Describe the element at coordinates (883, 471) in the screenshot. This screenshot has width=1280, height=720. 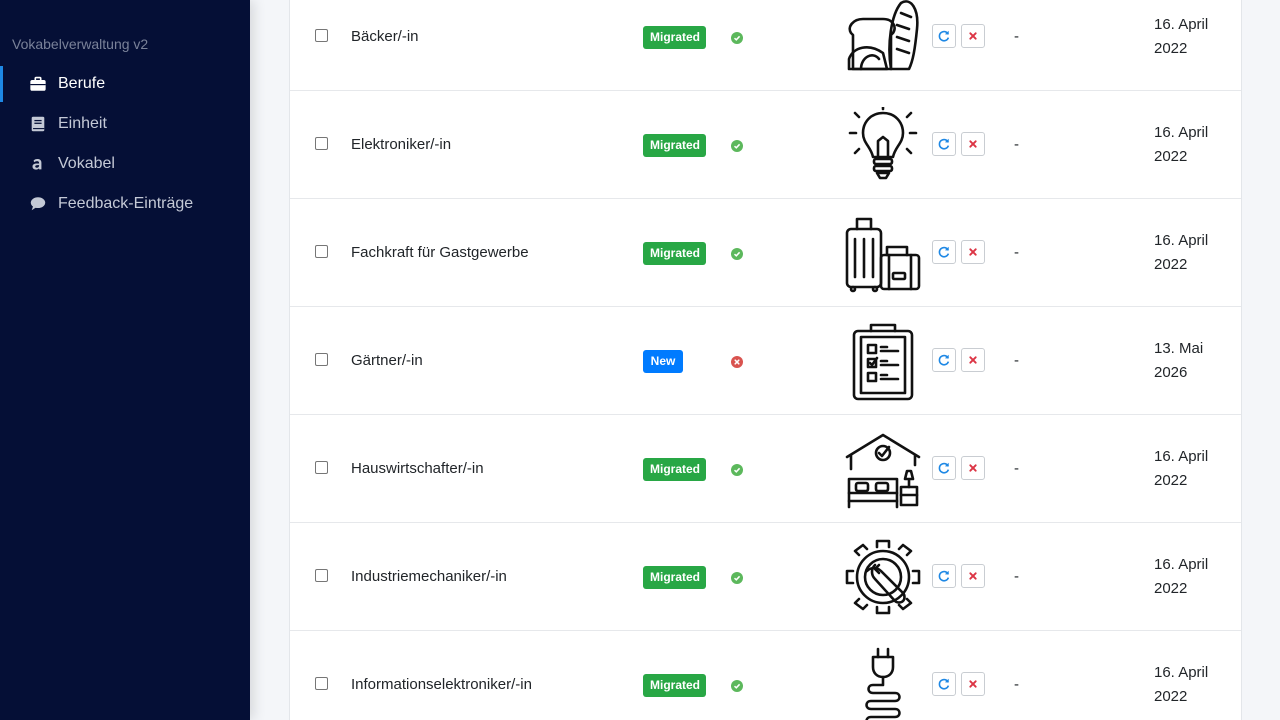
I see `house-bed-icon` at that location.